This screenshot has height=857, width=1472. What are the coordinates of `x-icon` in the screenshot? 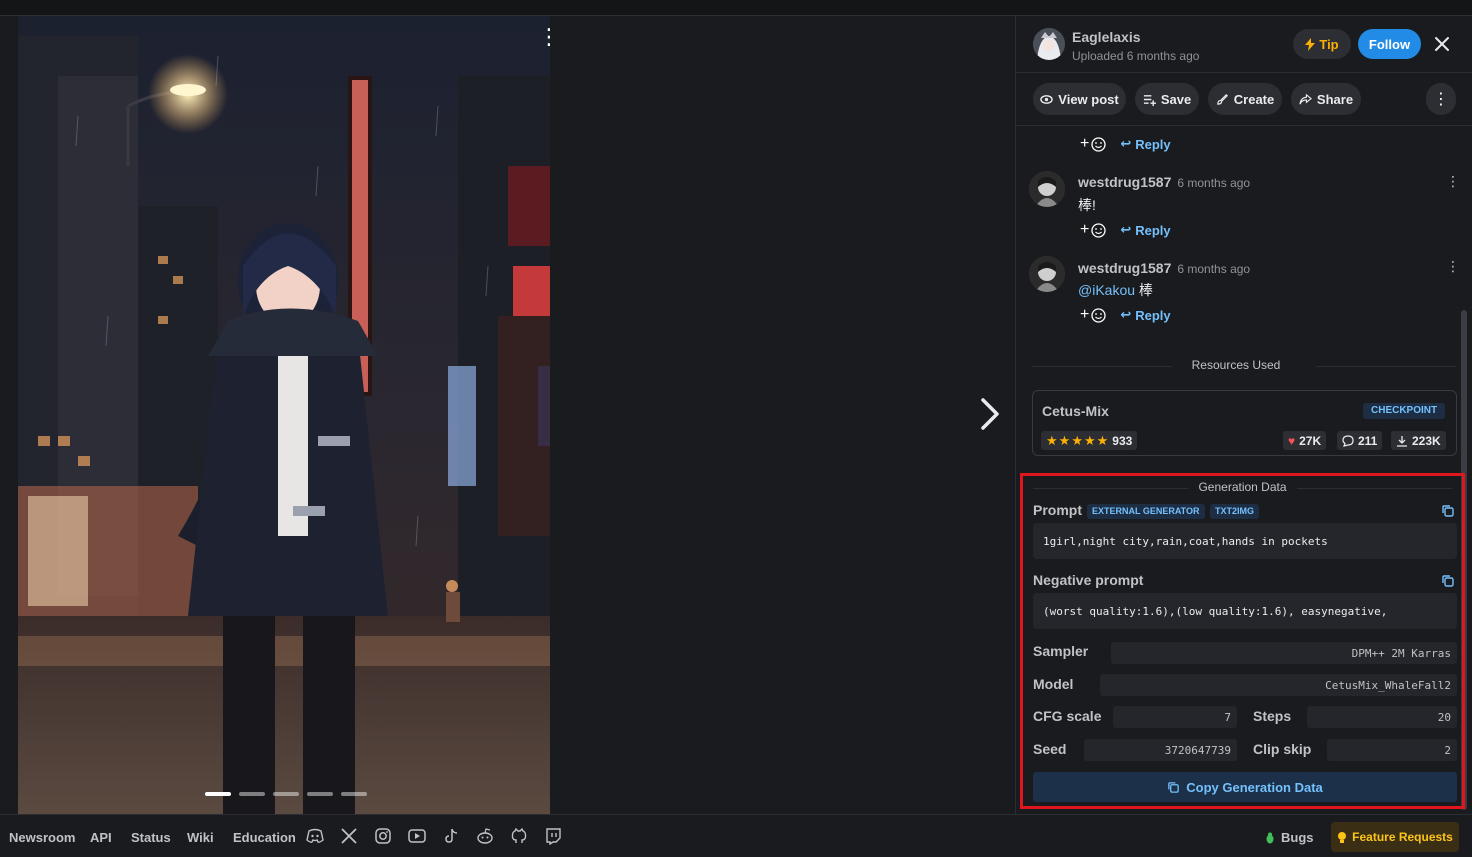 It's located at (349, 836).